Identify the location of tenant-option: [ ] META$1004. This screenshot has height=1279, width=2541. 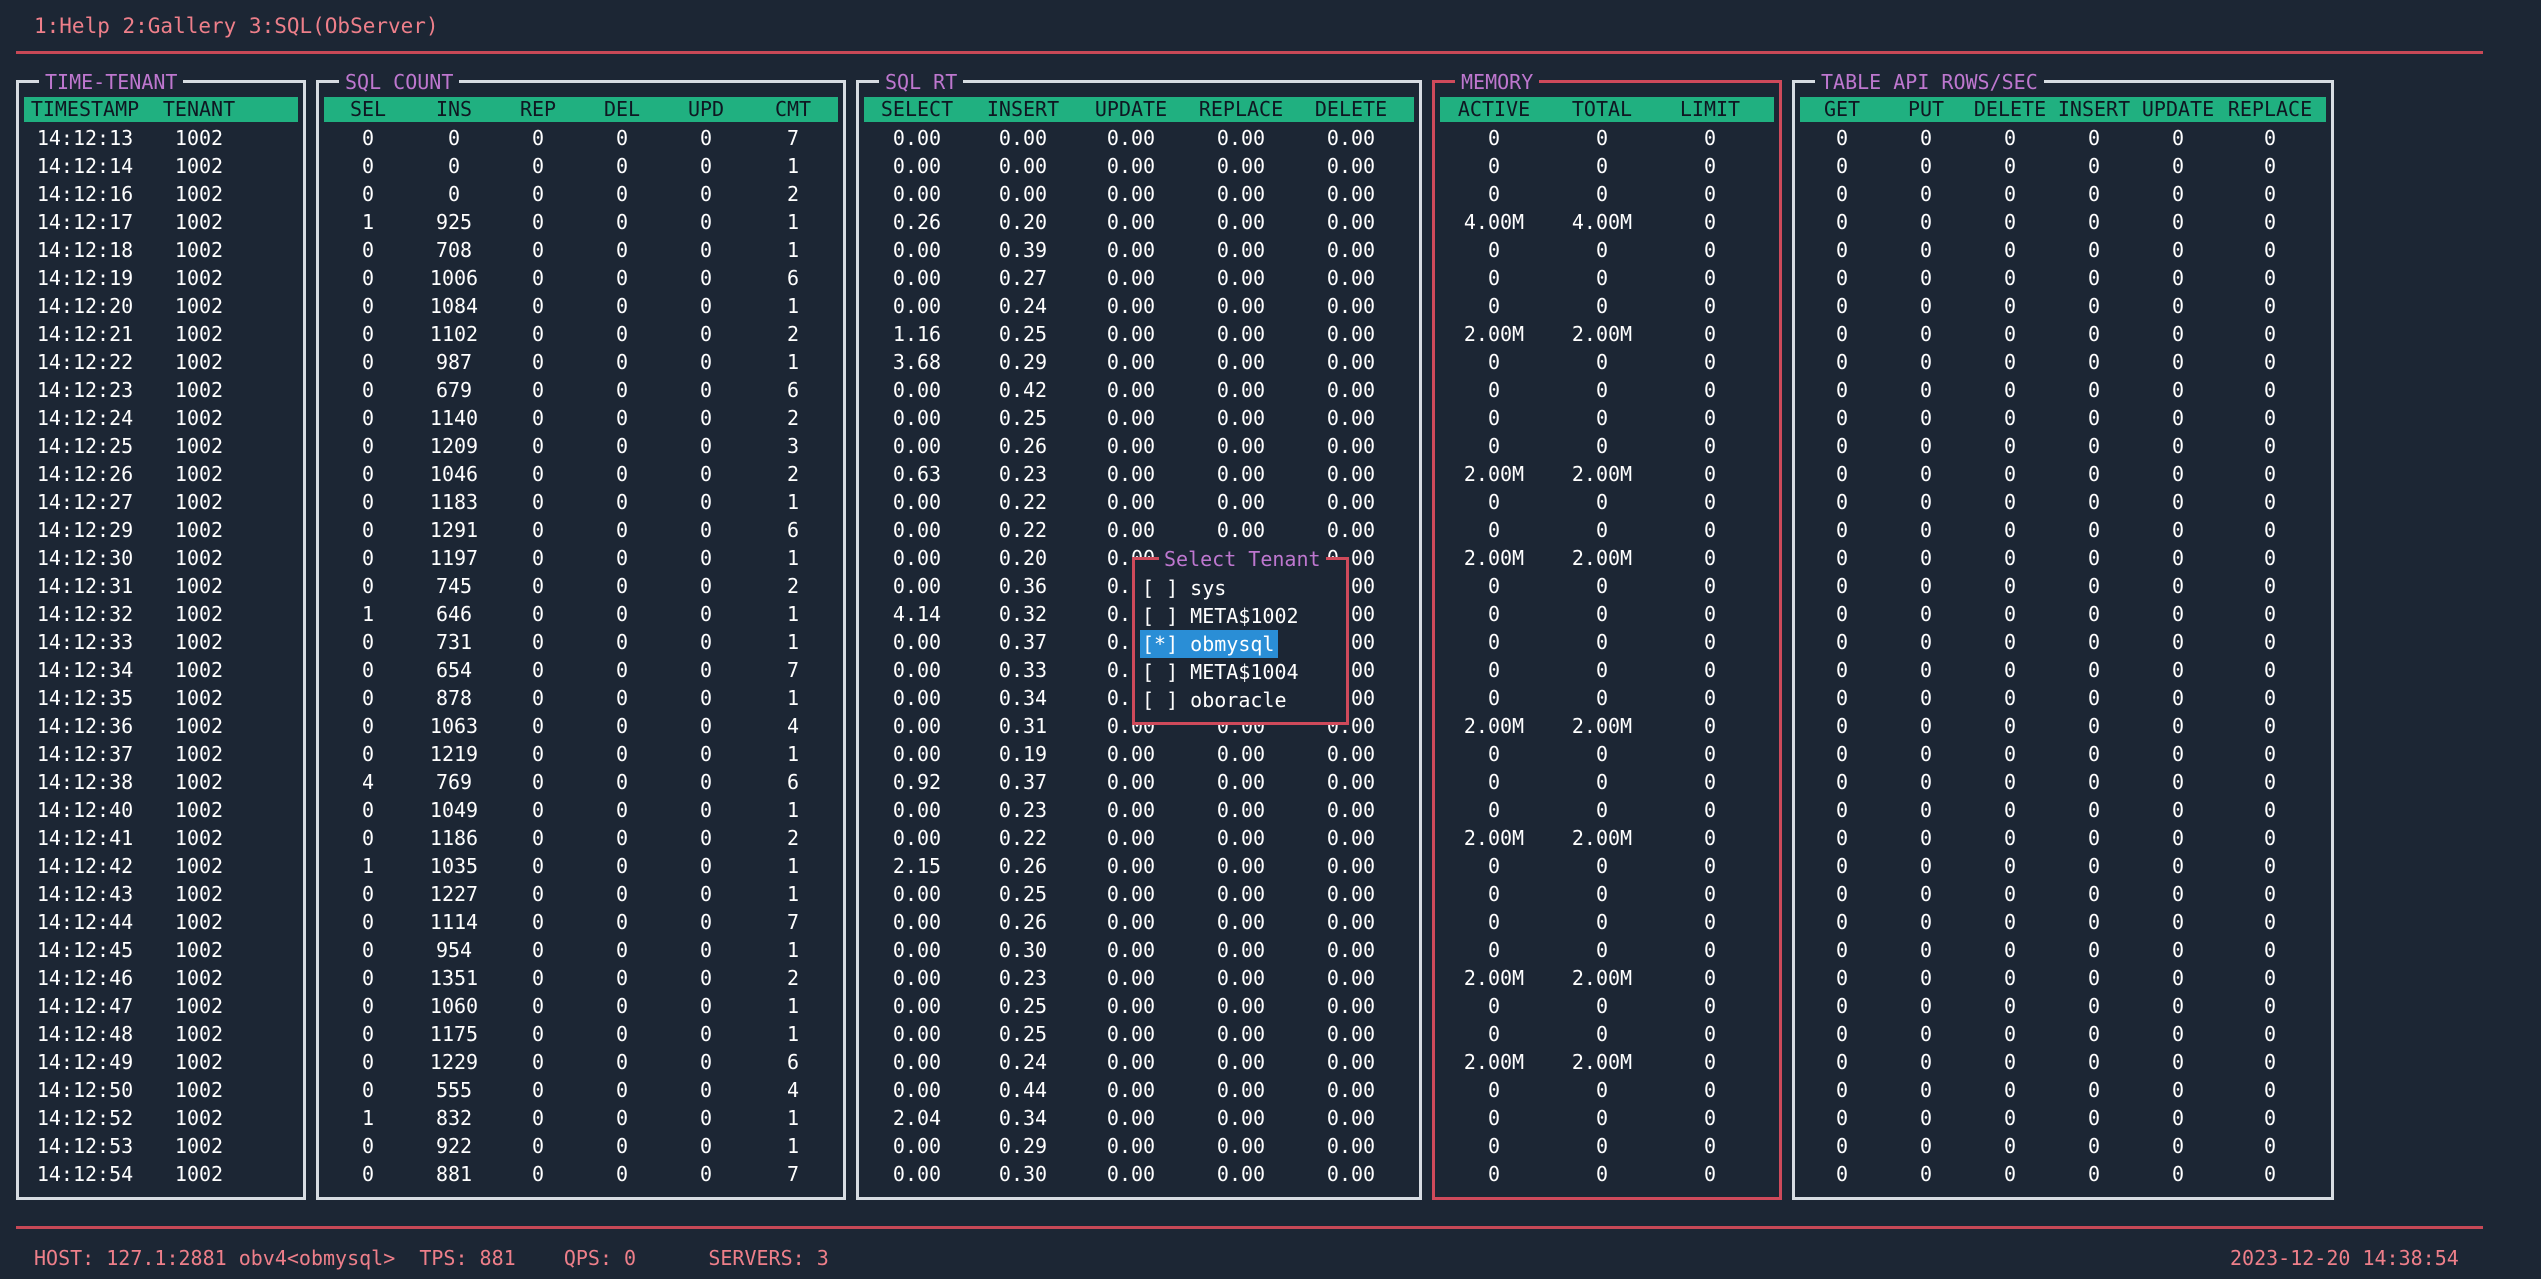
(1221, 672).